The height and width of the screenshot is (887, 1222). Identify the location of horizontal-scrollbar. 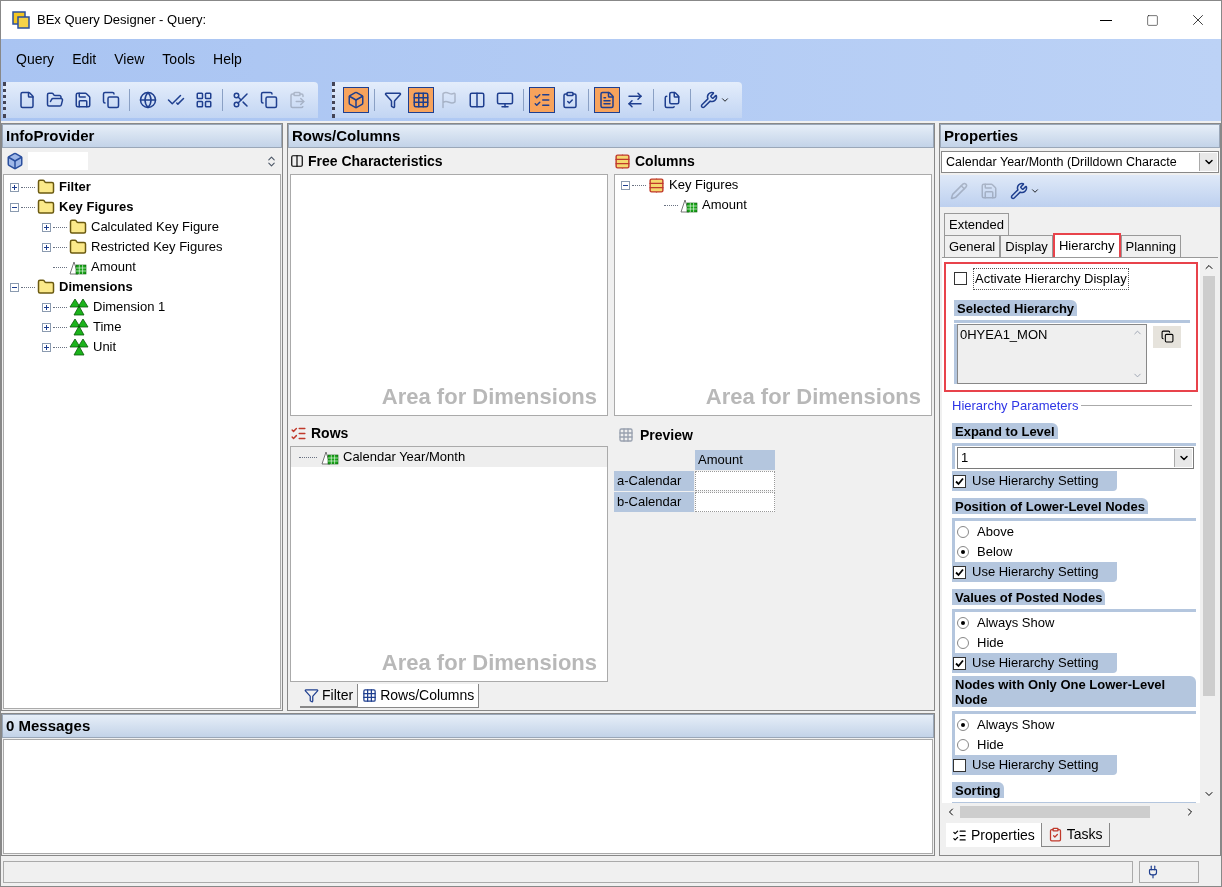
(1080, 812).